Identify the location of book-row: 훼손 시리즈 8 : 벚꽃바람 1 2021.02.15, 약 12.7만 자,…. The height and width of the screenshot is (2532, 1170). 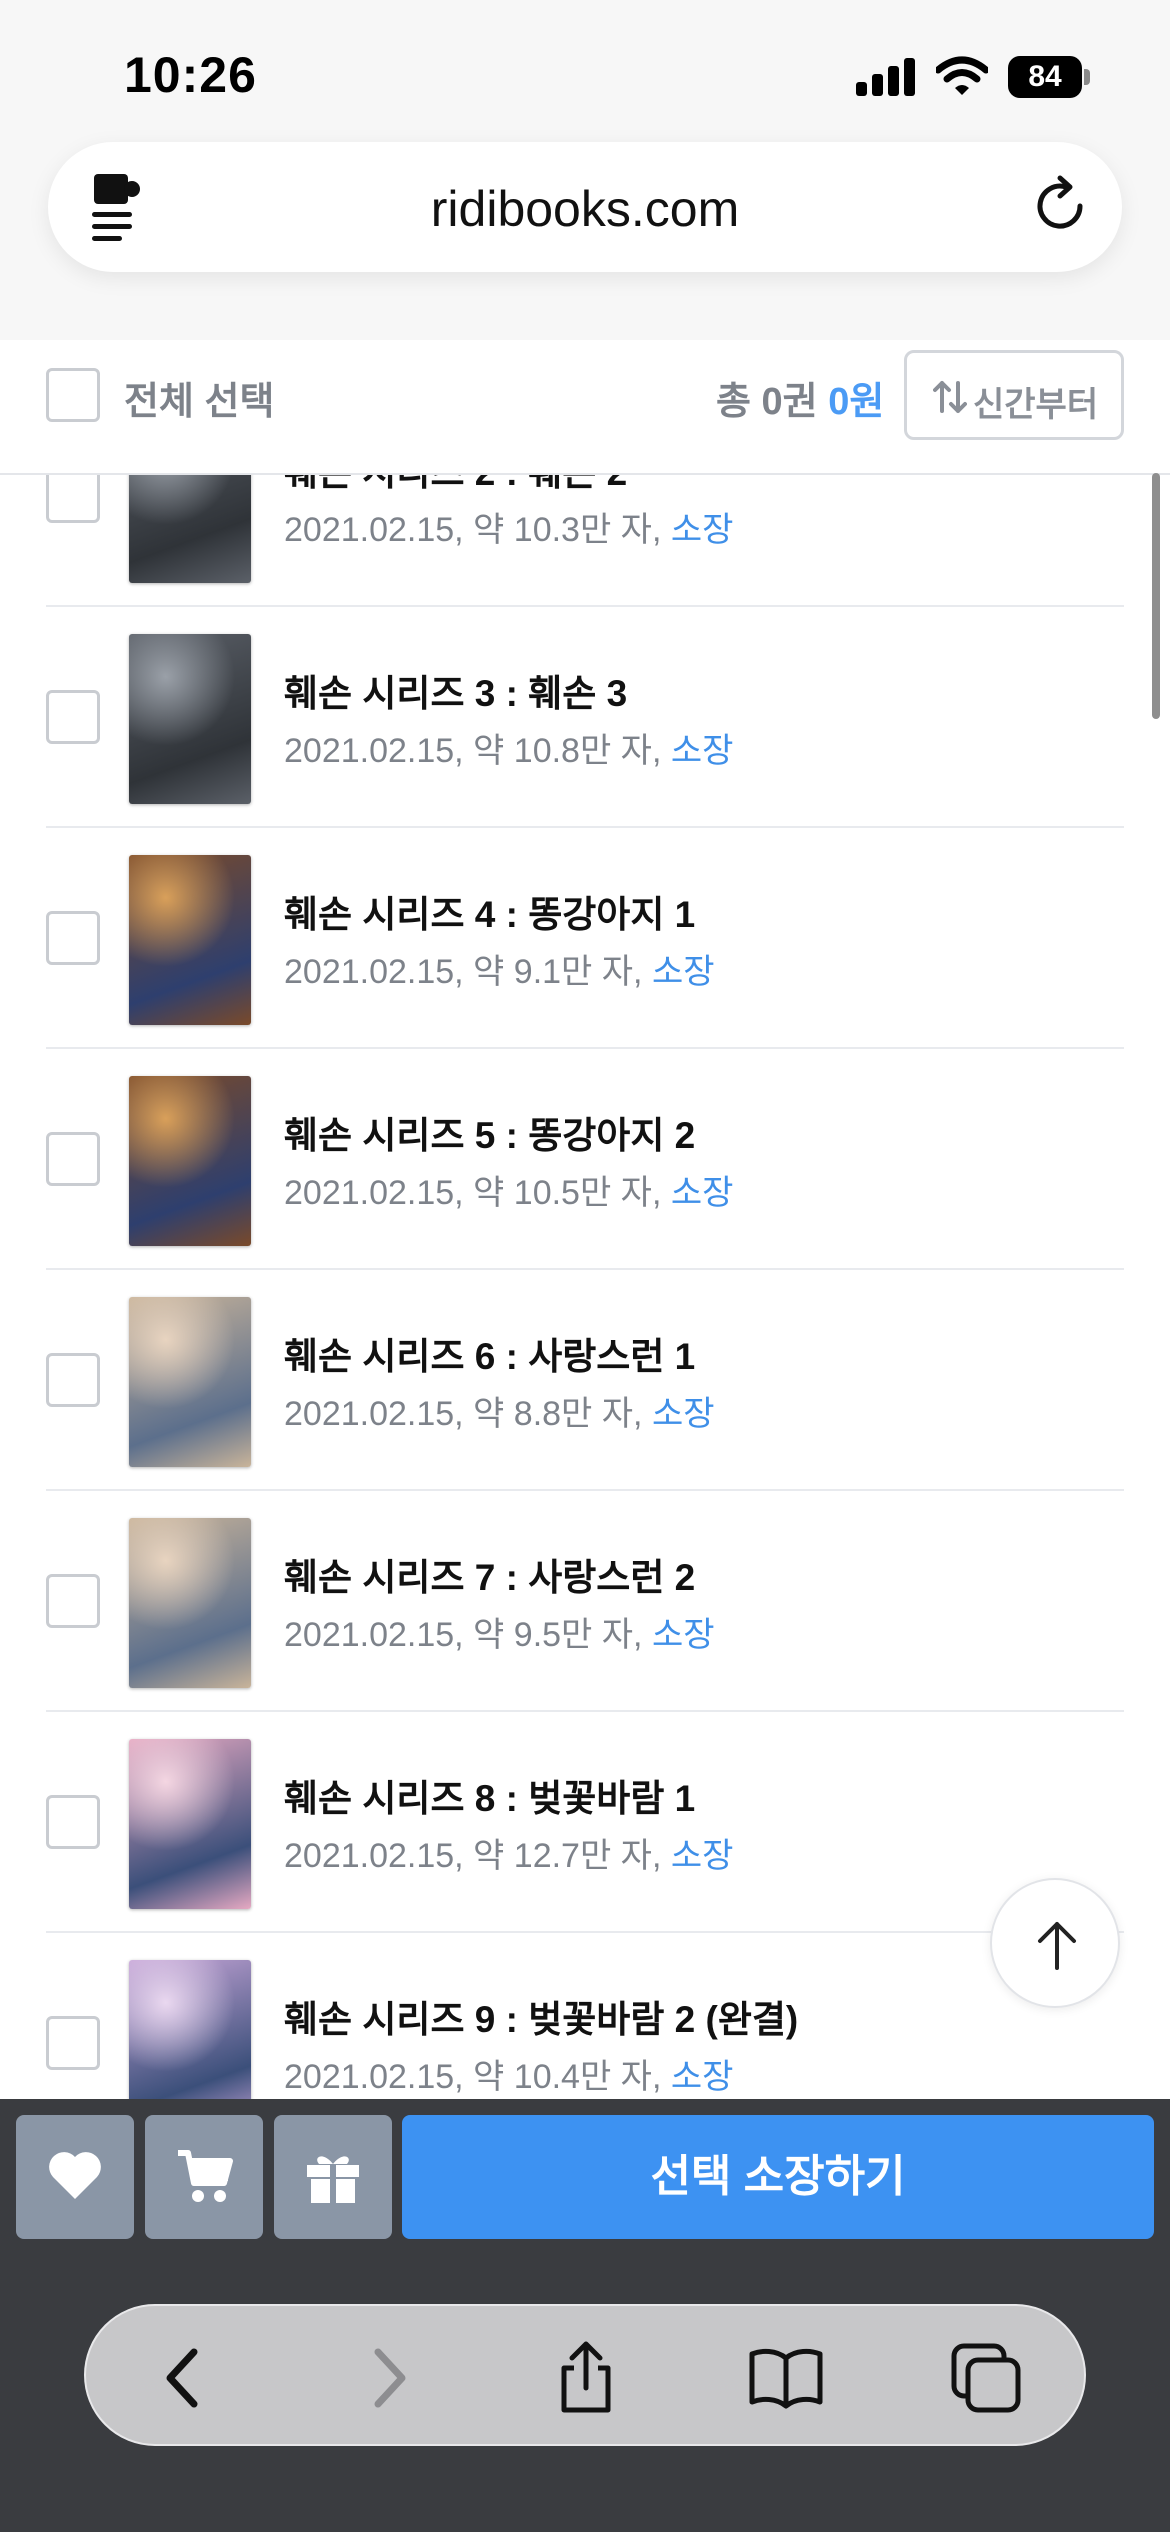
(585, 1822).